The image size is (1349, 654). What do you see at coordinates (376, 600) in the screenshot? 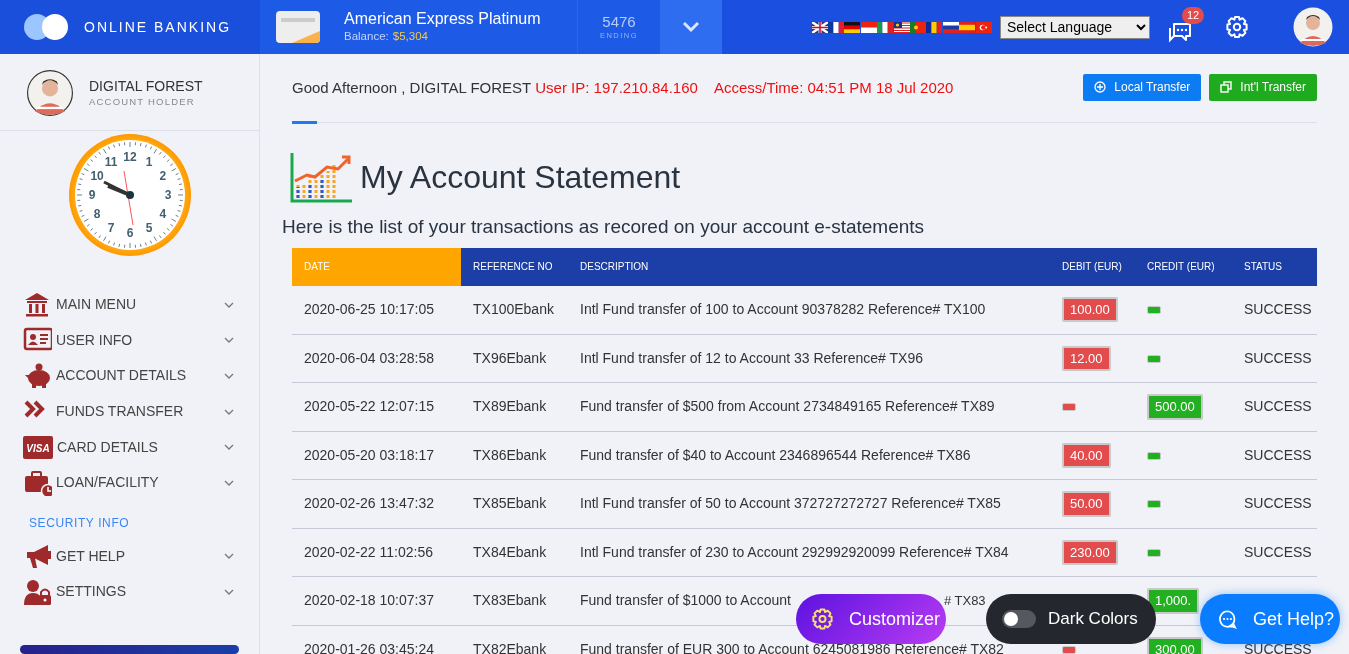
I see `table-cell: 2020-02-18 10:07:37` at bounding box center [376, 600].